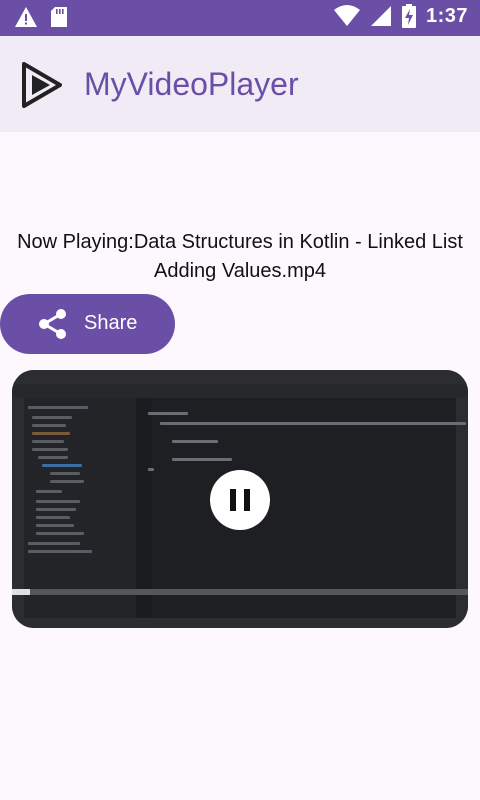 Image resolution: width=480 pixels, height=800 pixels. Describe the element at coordinates (21, 592) in the screenshot. I see `video-progress-fill` at that location.